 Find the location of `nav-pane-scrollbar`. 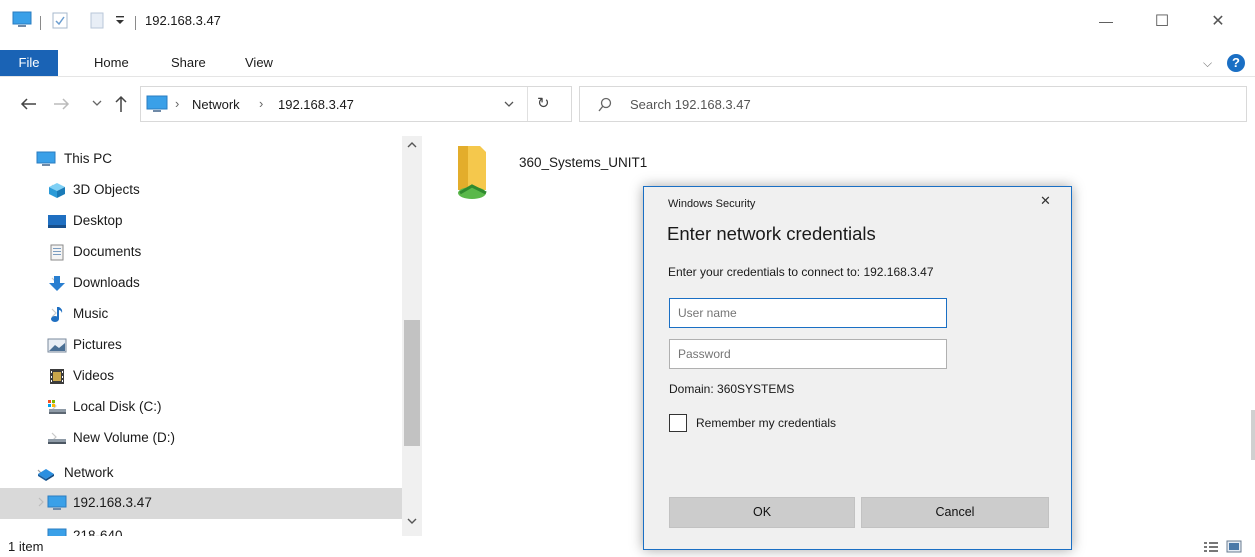

nav-pane-scrollbar is located at coordinates (412, 336).